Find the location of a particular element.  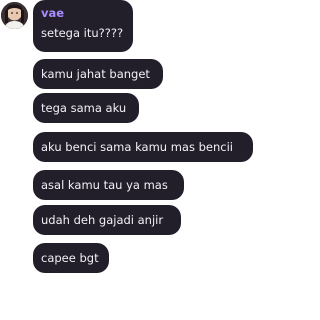

message-text: udah deh gajadi anjir is located at coordinates (102, 220).